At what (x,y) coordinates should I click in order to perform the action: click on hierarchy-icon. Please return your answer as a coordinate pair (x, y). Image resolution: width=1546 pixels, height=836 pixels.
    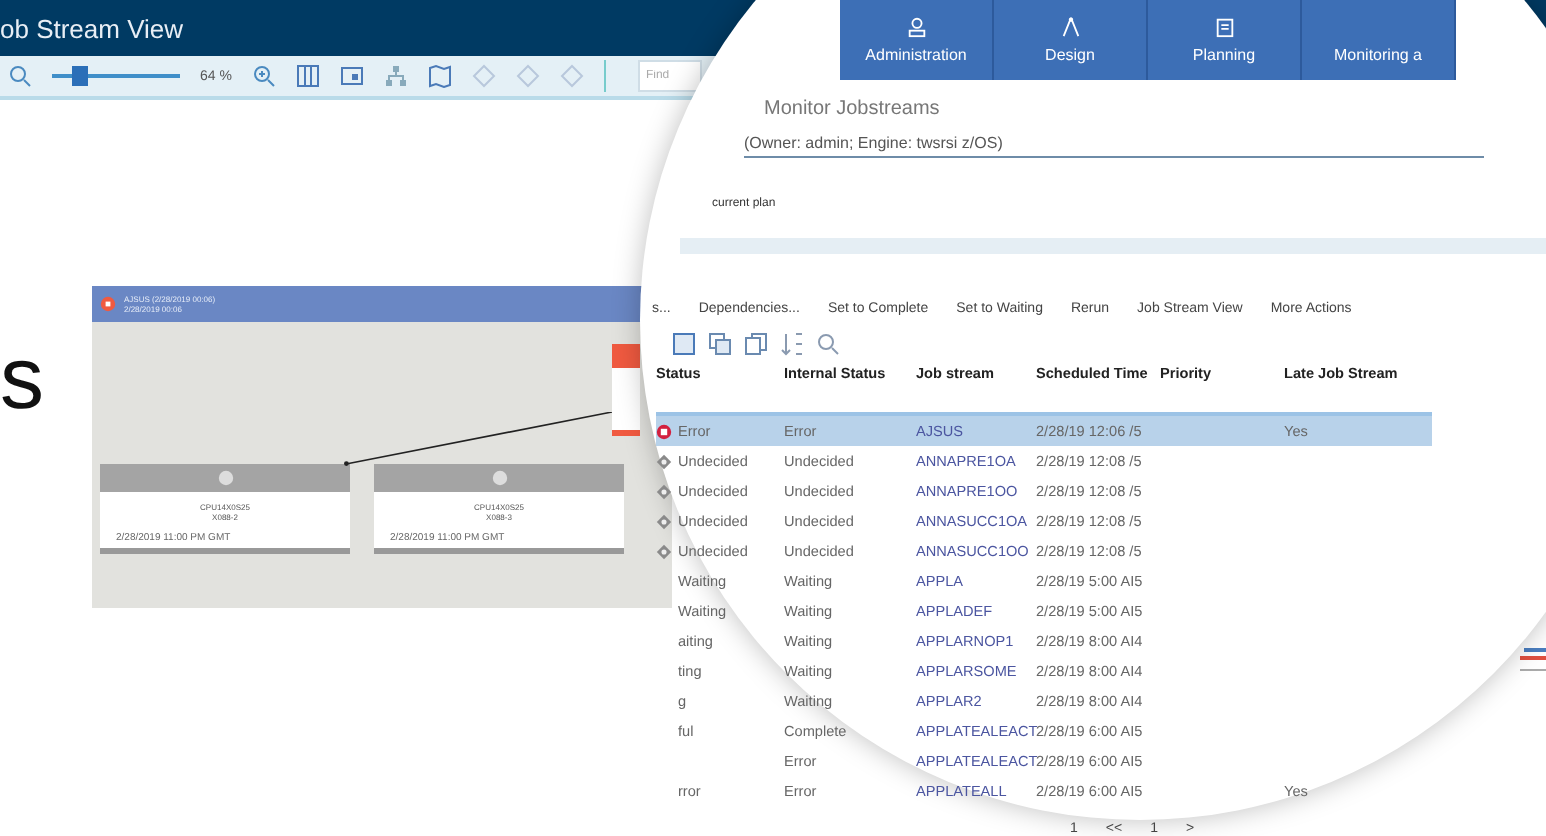
    Looking at the image, I should click on (395, 76).